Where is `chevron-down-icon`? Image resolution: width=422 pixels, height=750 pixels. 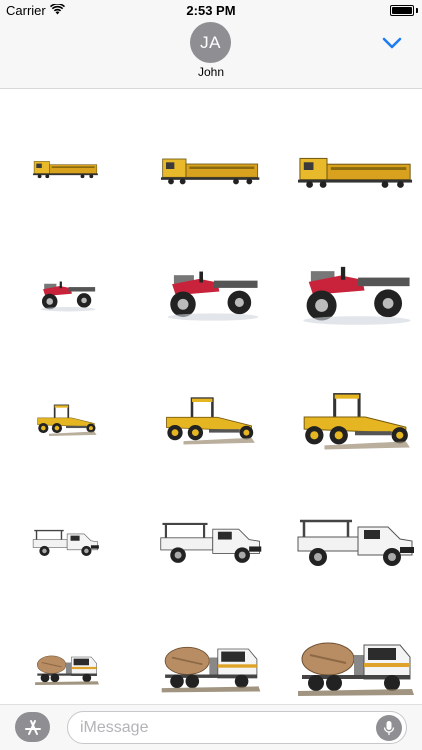
chevron-down-icon is located at coordinates (392, 43).